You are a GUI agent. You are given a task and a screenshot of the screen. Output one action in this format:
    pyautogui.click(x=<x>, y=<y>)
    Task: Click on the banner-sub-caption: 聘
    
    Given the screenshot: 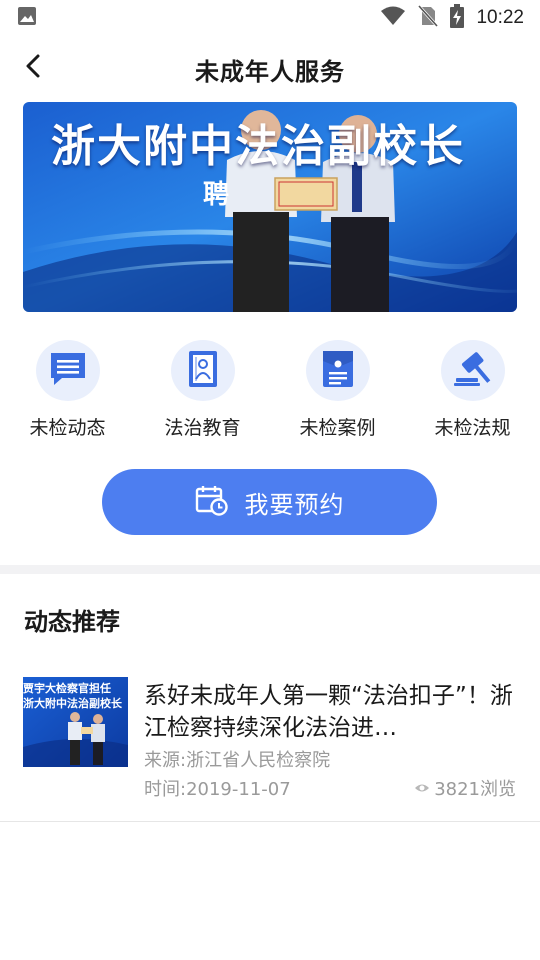 What is the action you would take?
    pyautogui.click(x=216, y=195)
    